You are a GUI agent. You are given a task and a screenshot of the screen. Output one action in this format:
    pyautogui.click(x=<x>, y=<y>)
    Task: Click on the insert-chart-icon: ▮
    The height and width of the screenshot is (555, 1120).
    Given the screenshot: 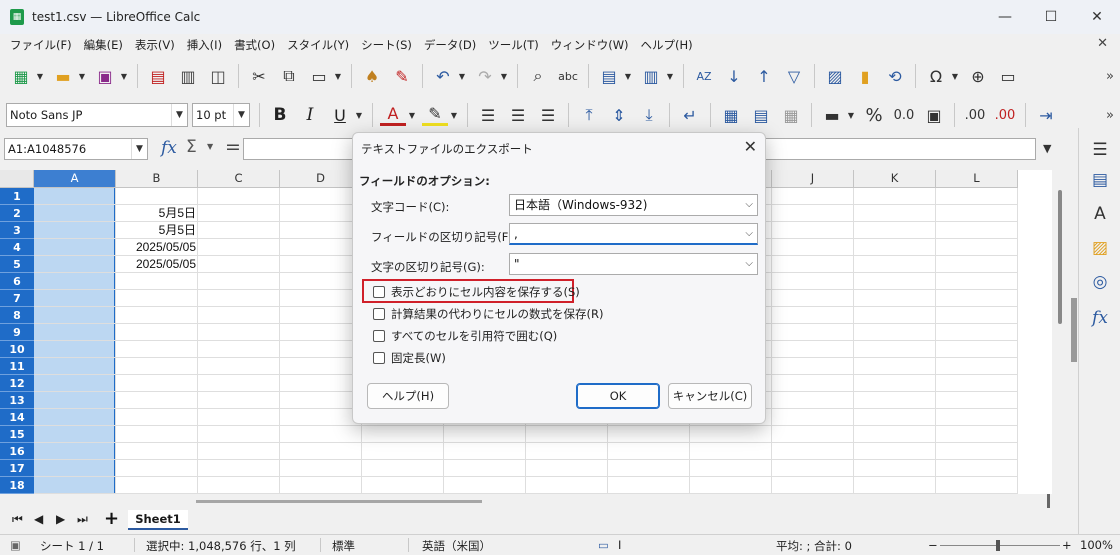 What is the action you would take?
    pyautogui.click(x=865, y=76)
    